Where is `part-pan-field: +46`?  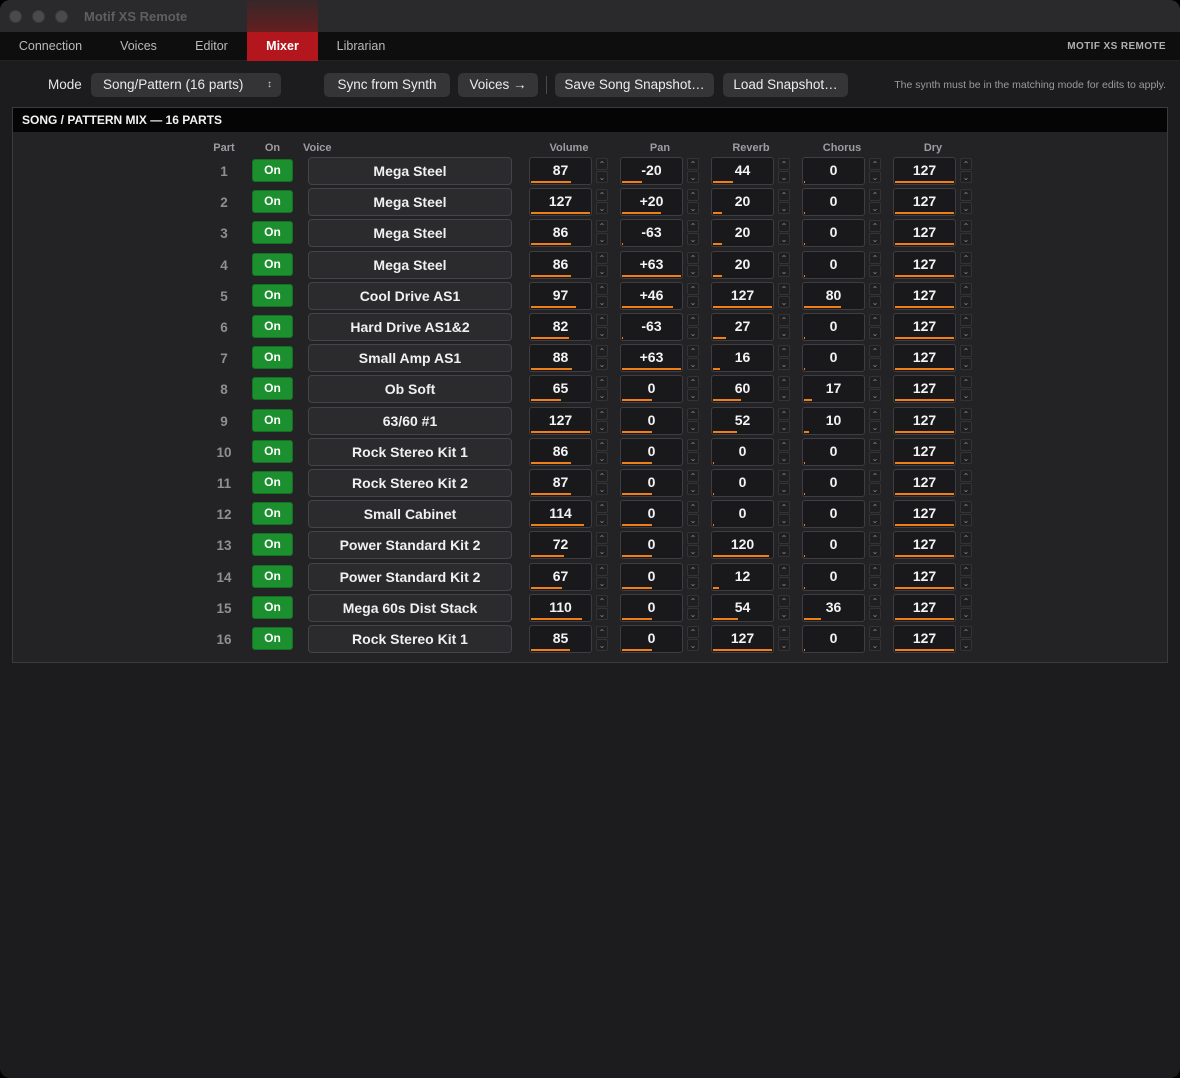
part-pan-field: +46 is located at coordinates (652, 295).